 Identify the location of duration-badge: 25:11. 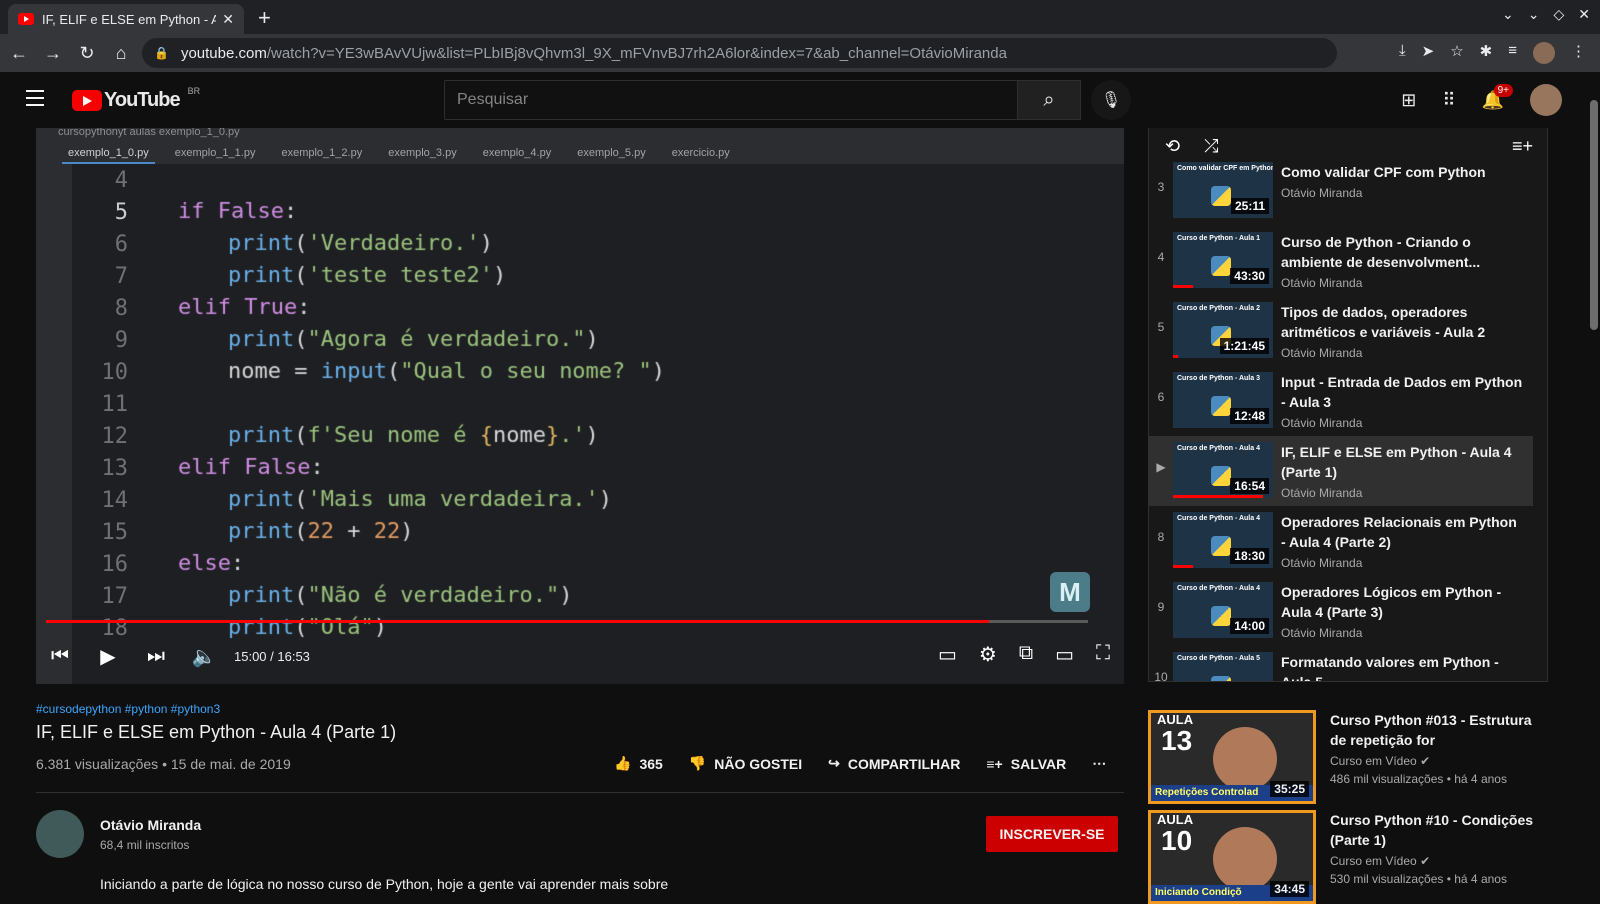
(1249, 206).